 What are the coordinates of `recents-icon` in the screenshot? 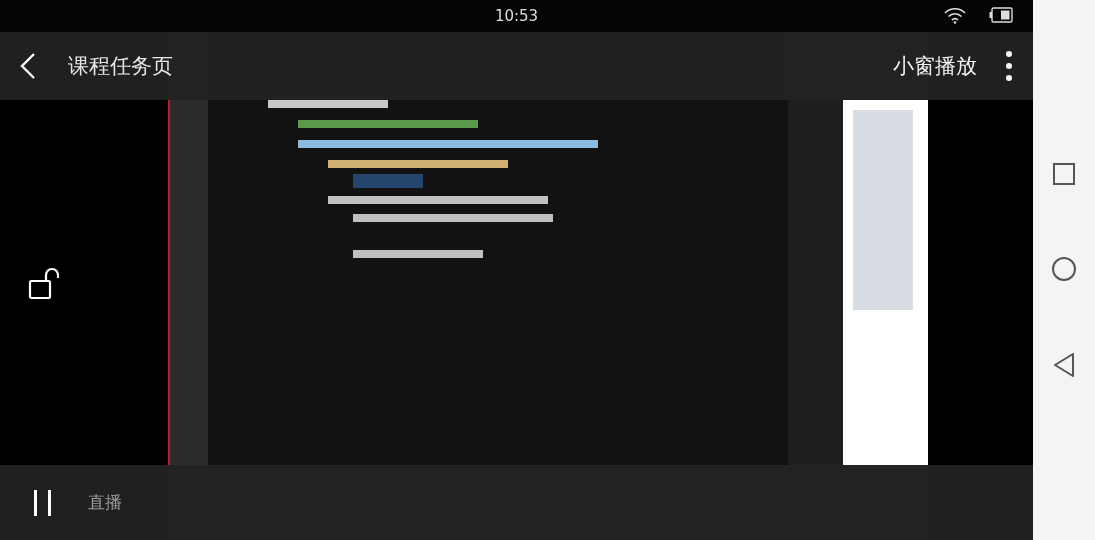 It's located at (1064, 174).